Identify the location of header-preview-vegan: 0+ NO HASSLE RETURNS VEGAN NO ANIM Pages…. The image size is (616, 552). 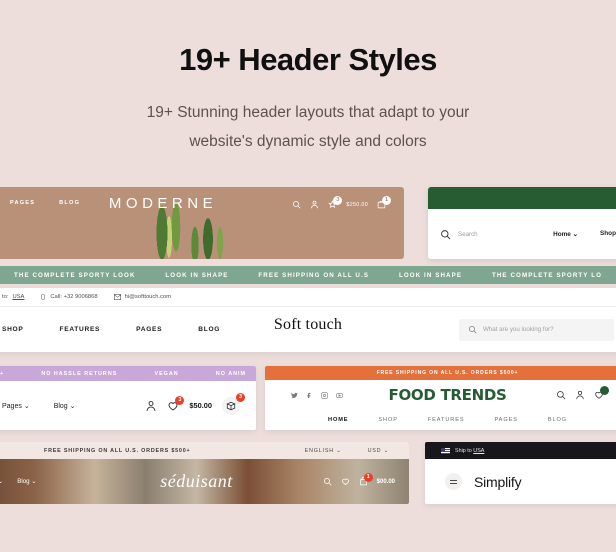
(128, 398).